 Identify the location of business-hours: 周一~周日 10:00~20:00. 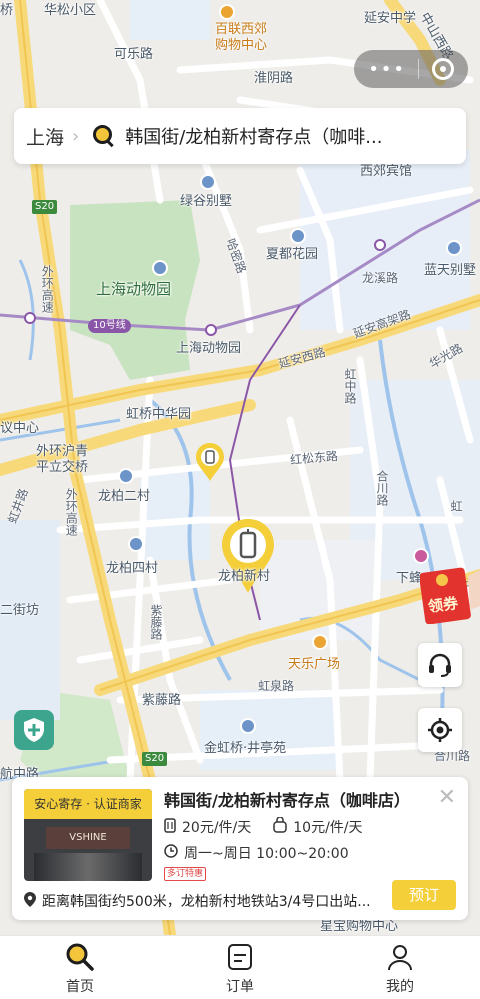
(266, 854).